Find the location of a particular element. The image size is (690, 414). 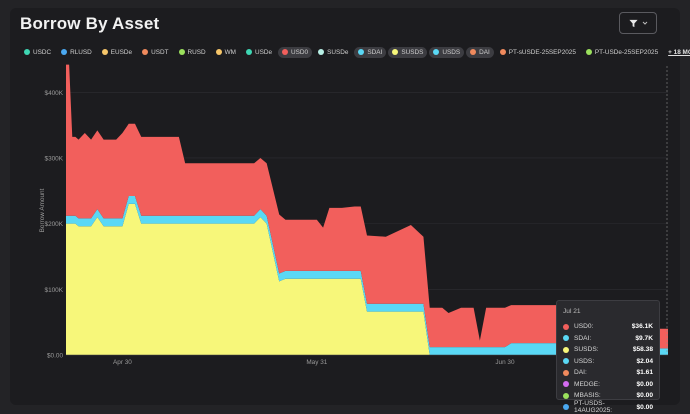

tooltip-value: $36.1K is located at coordinates (642, 327).